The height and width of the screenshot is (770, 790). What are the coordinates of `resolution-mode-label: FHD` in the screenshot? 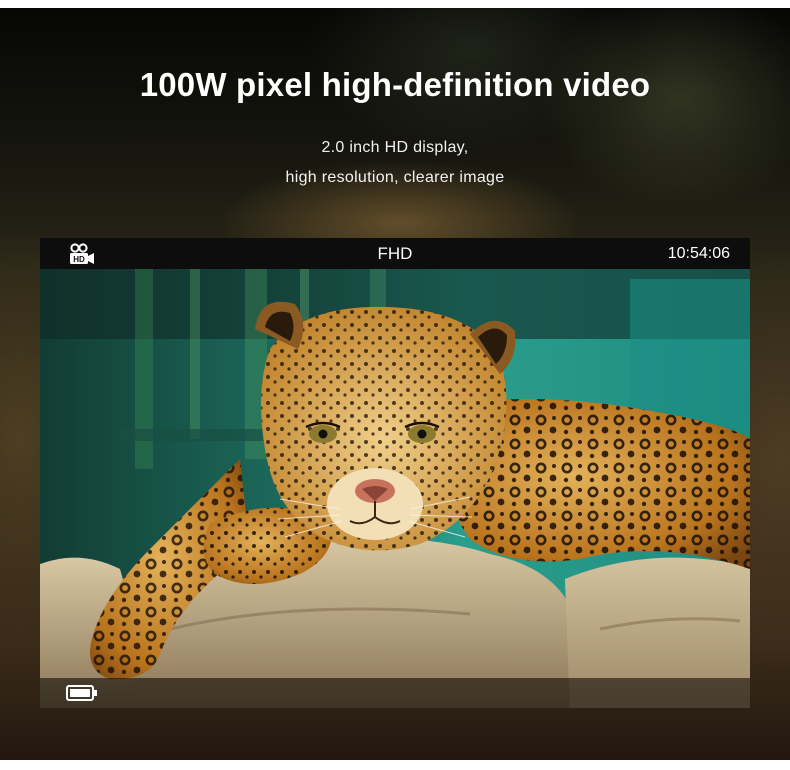 It's located at (395, 253).